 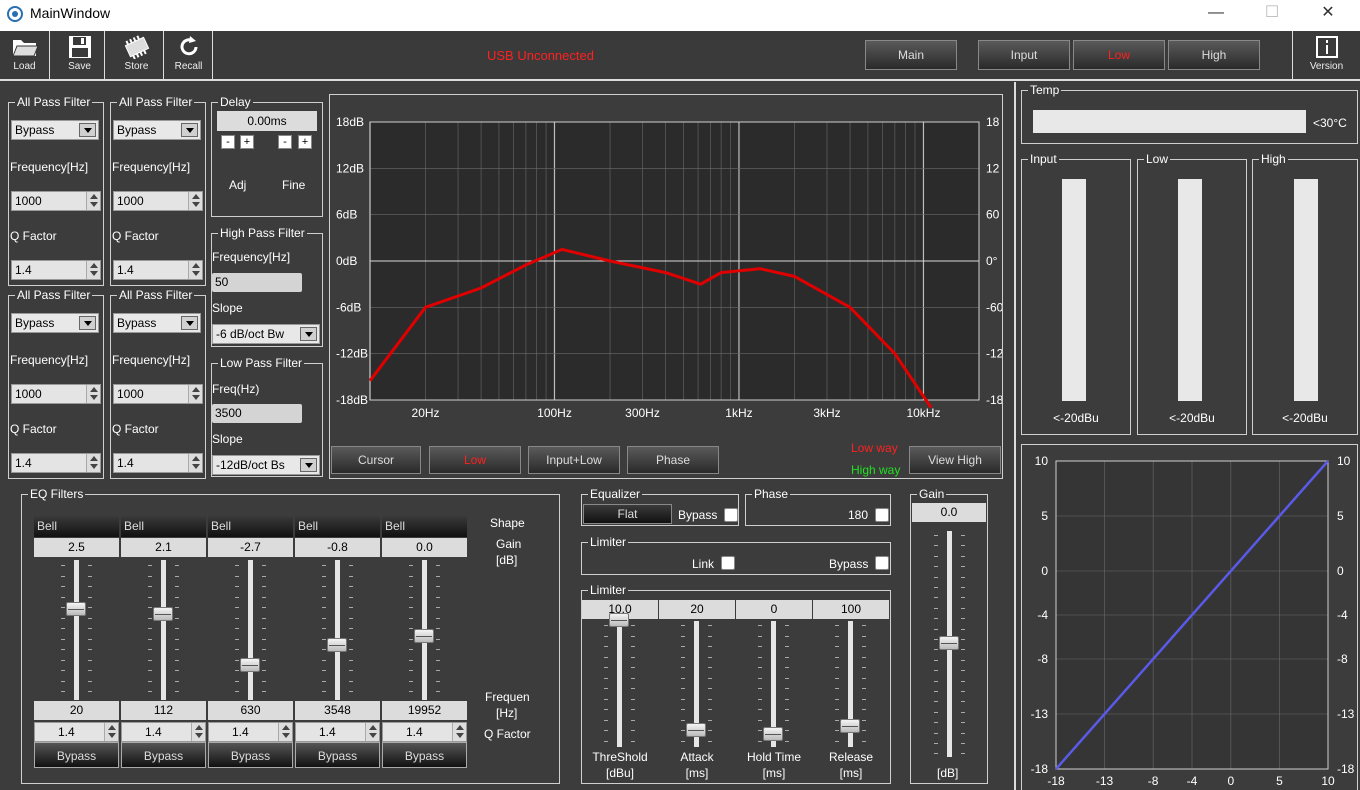 What do you see at coordinates (911, 55) in the screenshot?
I see `tab-main: Main` at bounding box center [911, 55].